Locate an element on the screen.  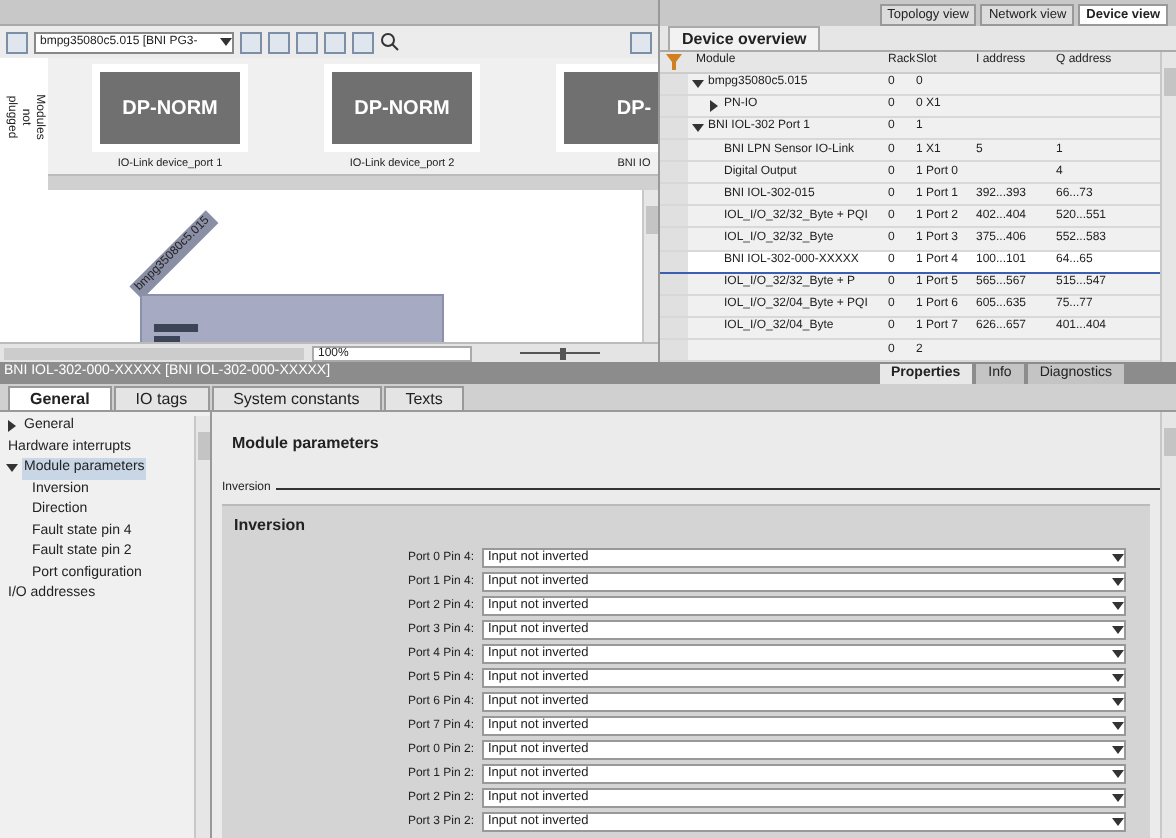
settings-tab: IO tags is located at coordinates (161, 398).